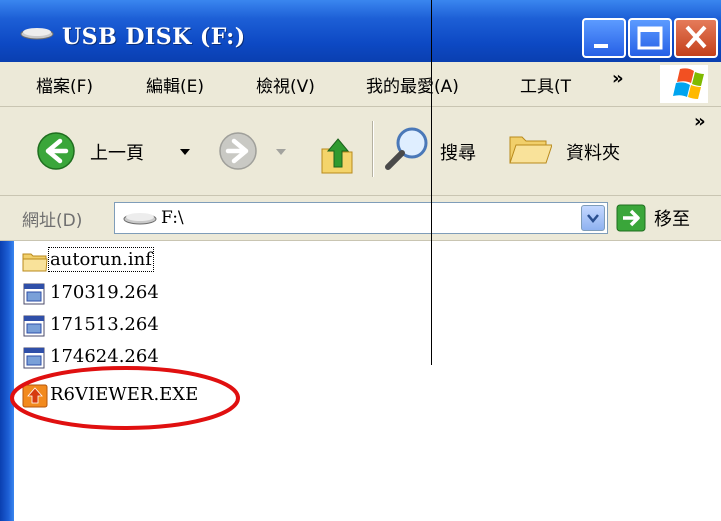 The image size is (721, 521). What do you see at coordinates (631, 218) in the screenshot?
I see `go-arrow-icon` at bounding box center [631, 218].